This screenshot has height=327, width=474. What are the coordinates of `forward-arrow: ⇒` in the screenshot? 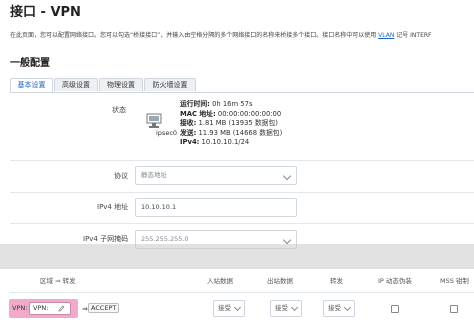 It's located at (85, 309).